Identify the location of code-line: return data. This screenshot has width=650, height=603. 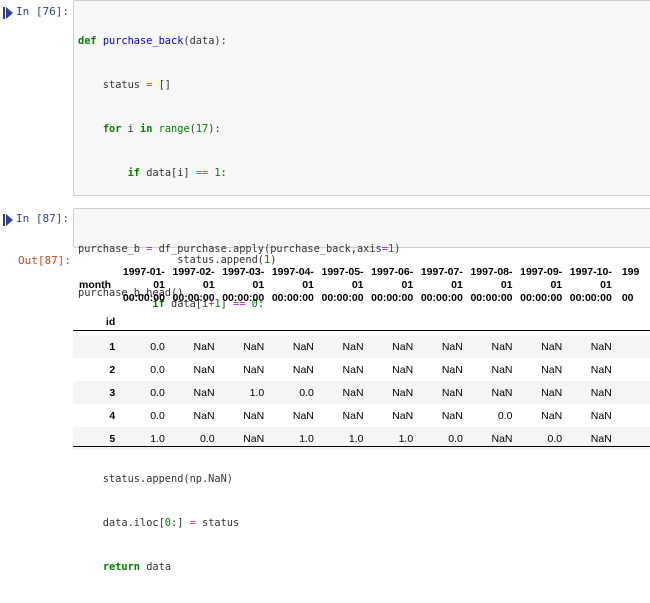
(137, 566).